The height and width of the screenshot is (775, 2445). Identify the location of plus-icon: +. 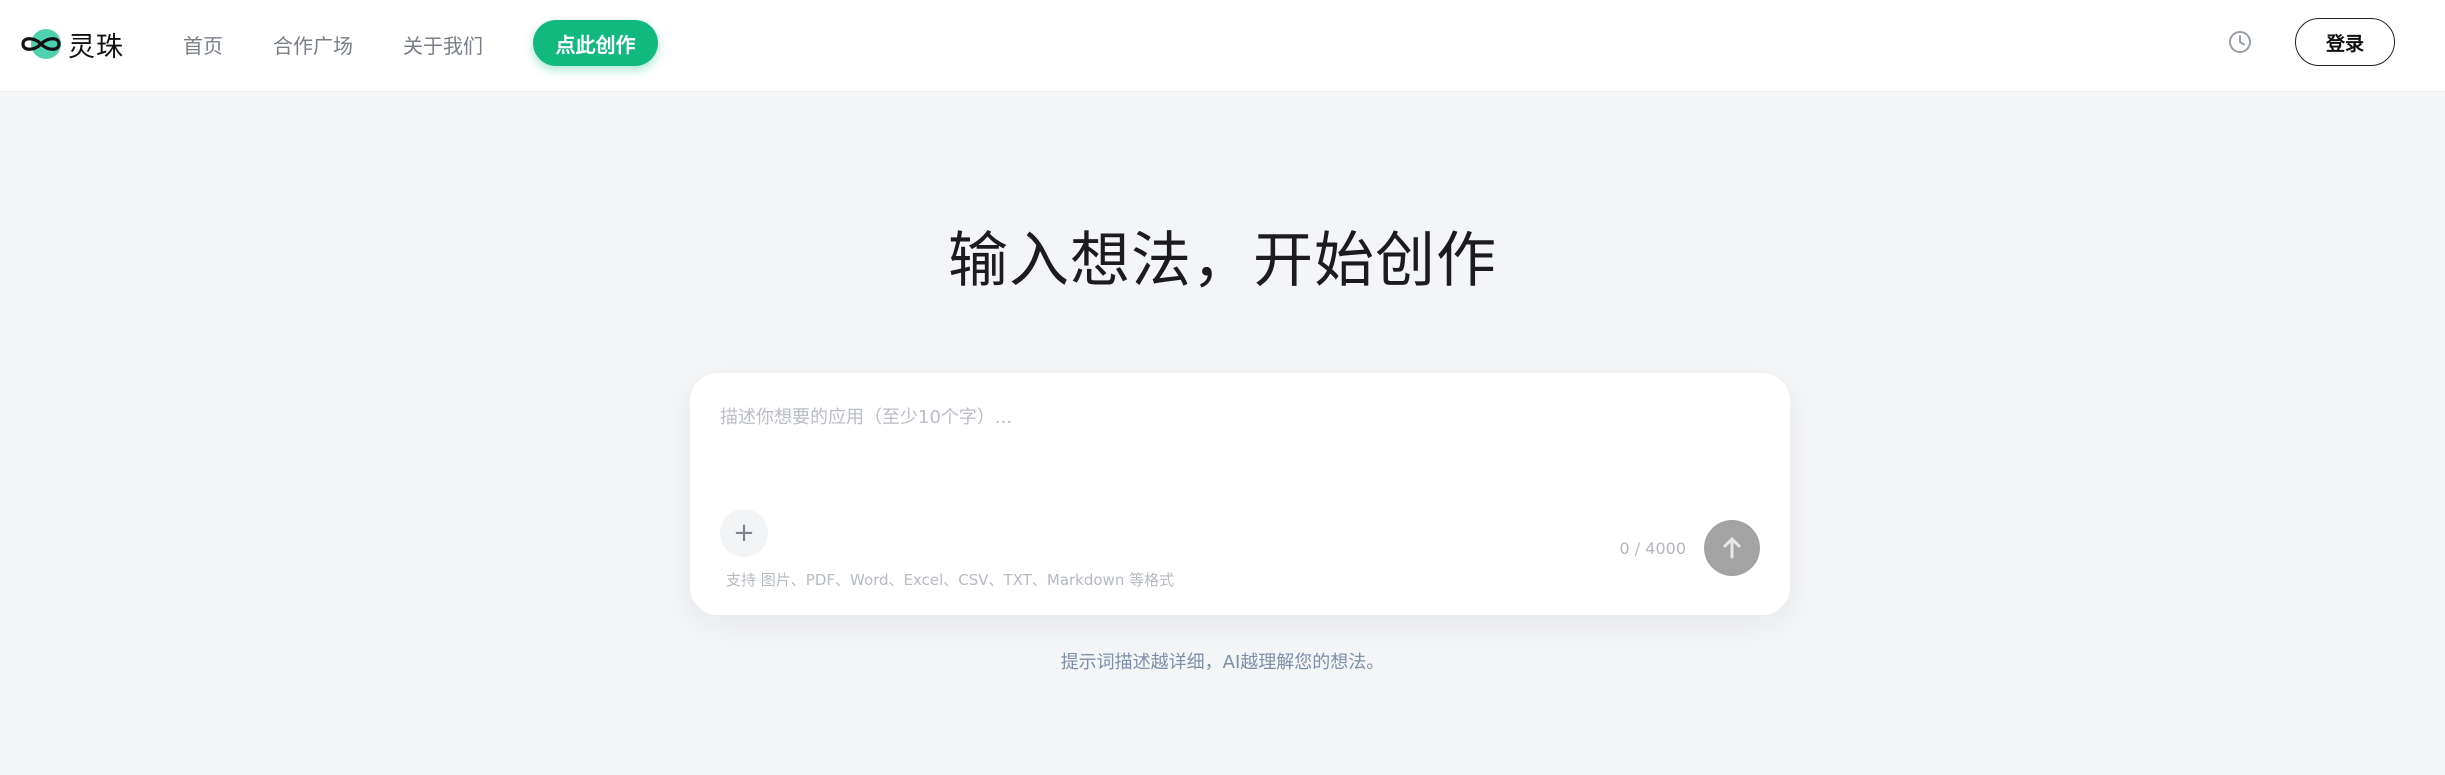
(744, 533).